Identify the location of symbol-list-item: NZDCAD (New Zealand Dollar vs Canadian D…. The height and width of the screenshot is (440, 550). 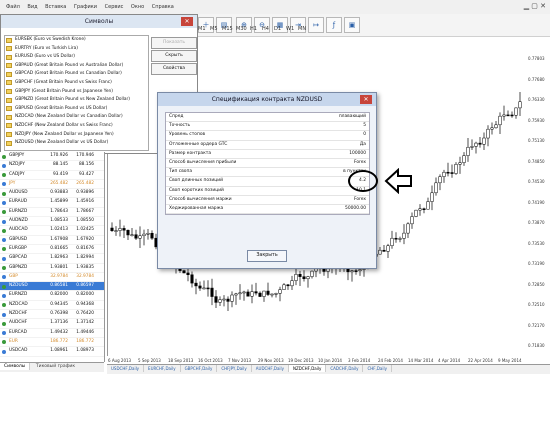
(76, 117).